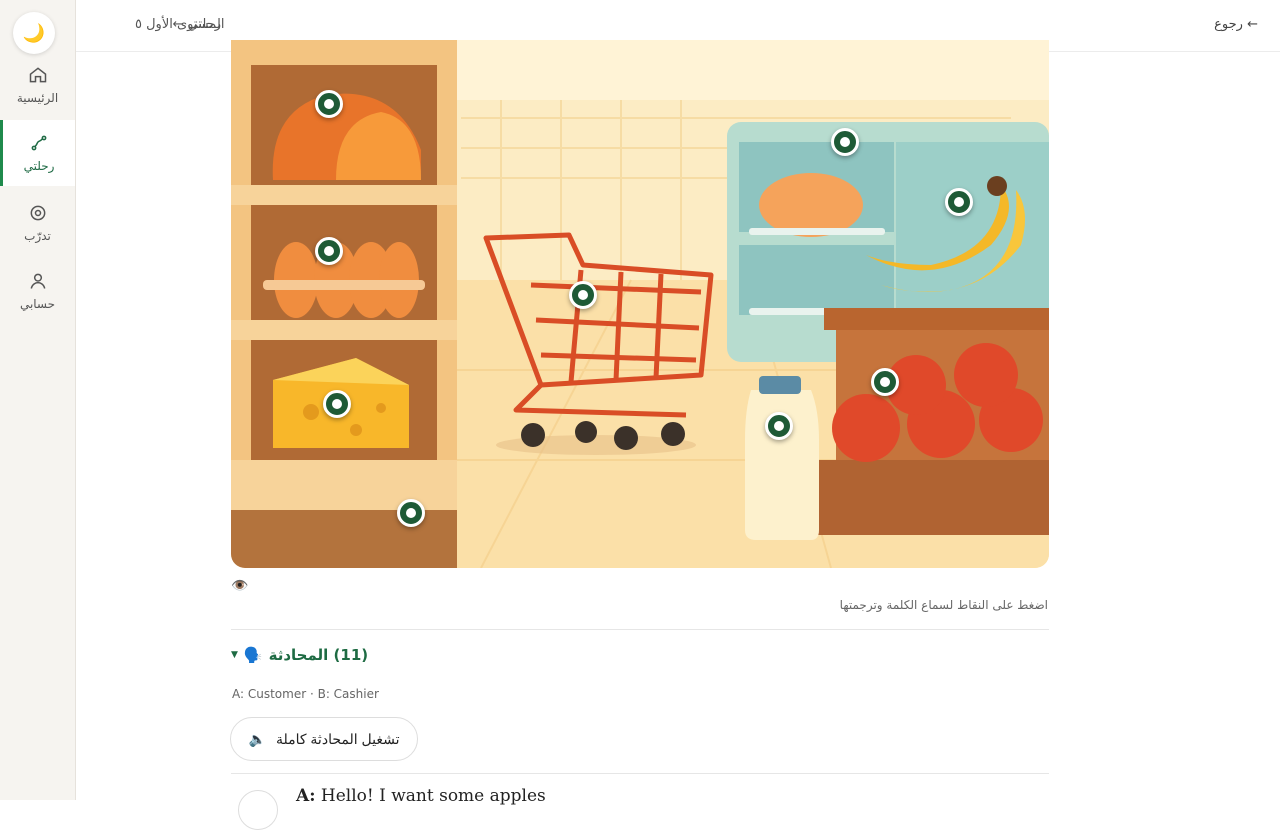  Describe the element at coordinates (1236, 24) in the screenshot. I see `back-button: رجوع ←` at that location.